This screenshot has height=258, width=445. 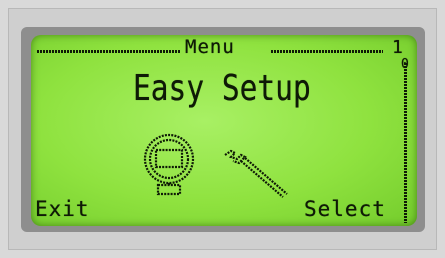 I want to click on menu-header-title: Menu, so click(x=210, y=47).